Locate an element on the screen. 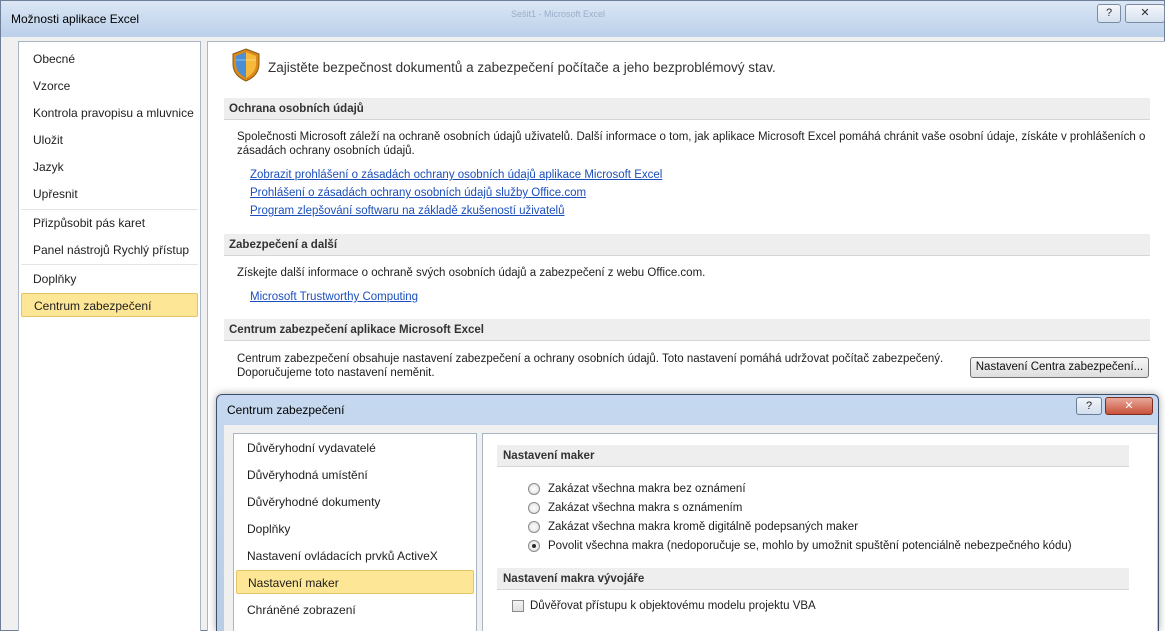 The width and height of the screenshot is (1165, 631). tc-nav-addins: Doplňky is located at coordinates (355, 529).